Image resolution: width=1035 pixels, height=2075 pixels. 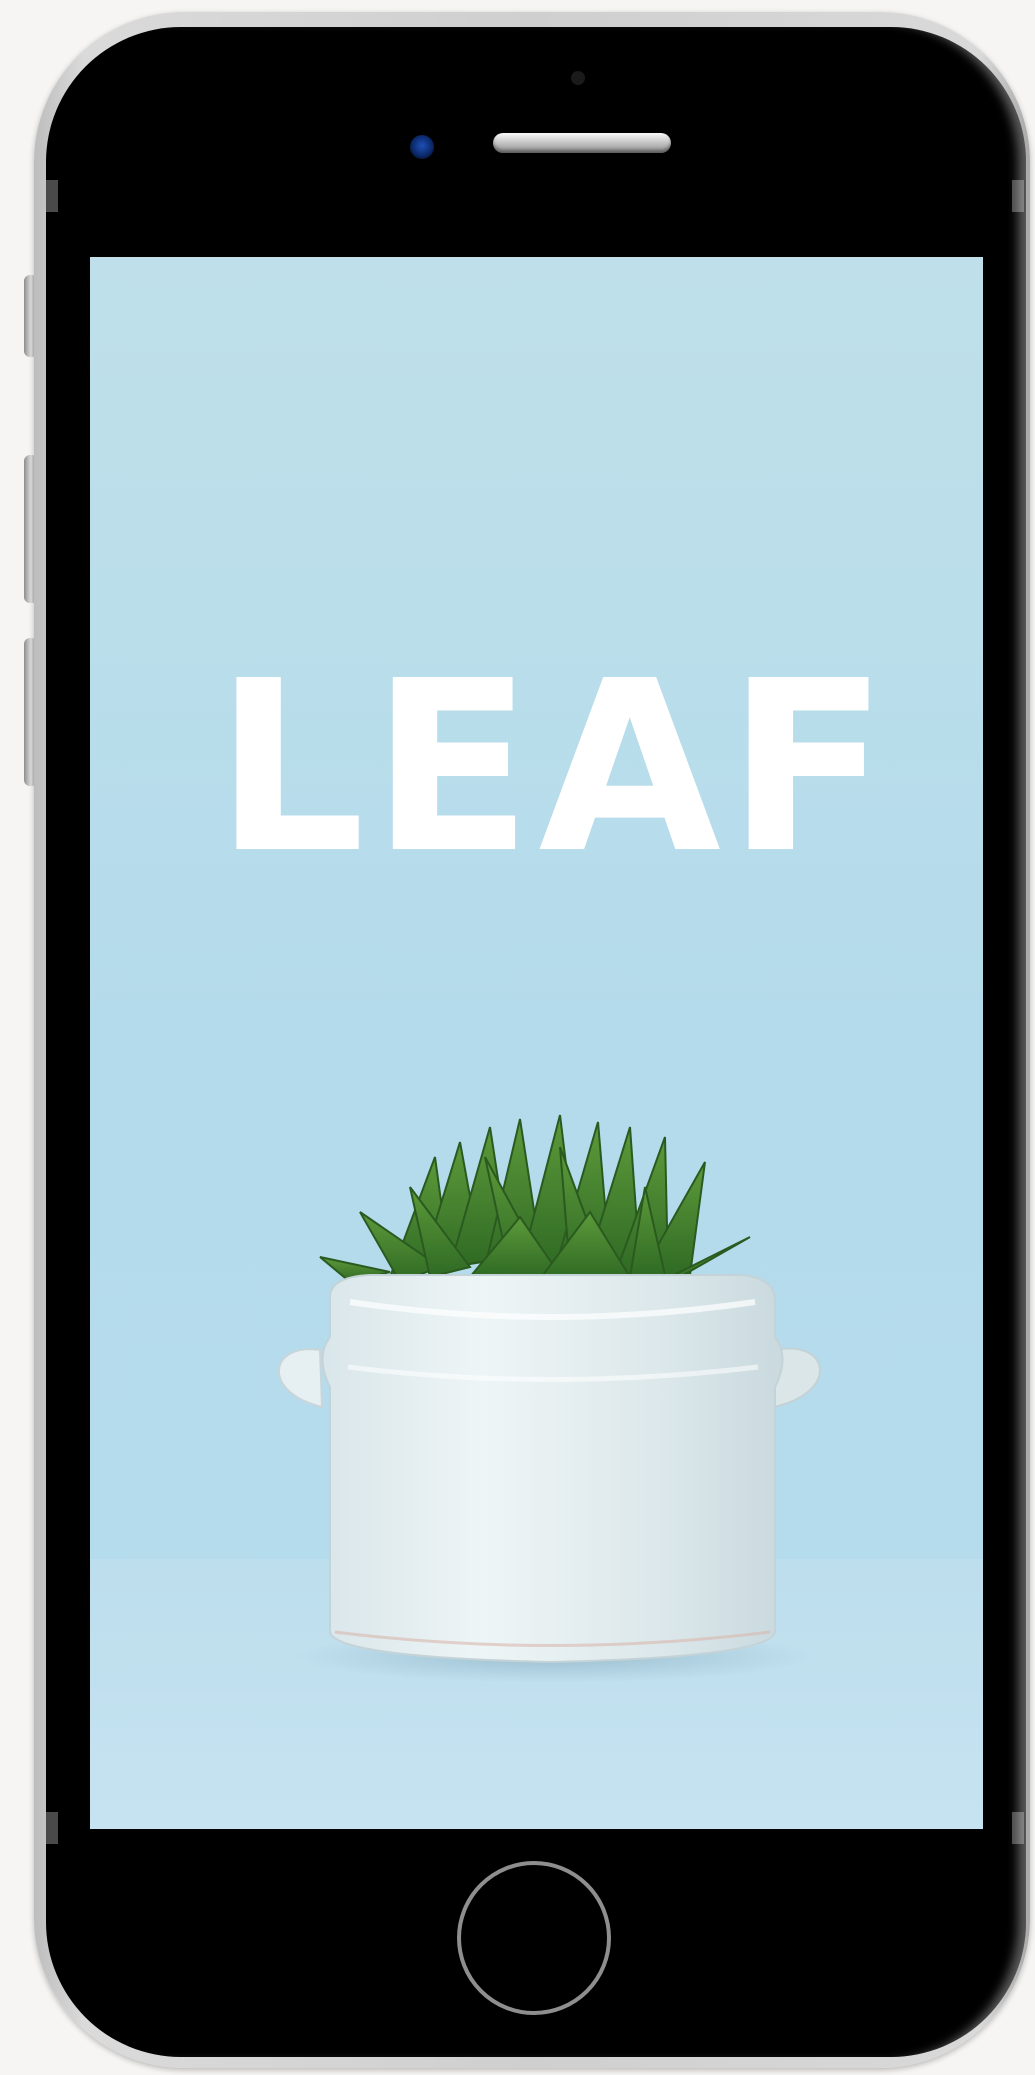 What do you see at coordinates (549, 1398) in the screenshot?
I see `potted-succulent-image` at bounding box center [549, 1398].